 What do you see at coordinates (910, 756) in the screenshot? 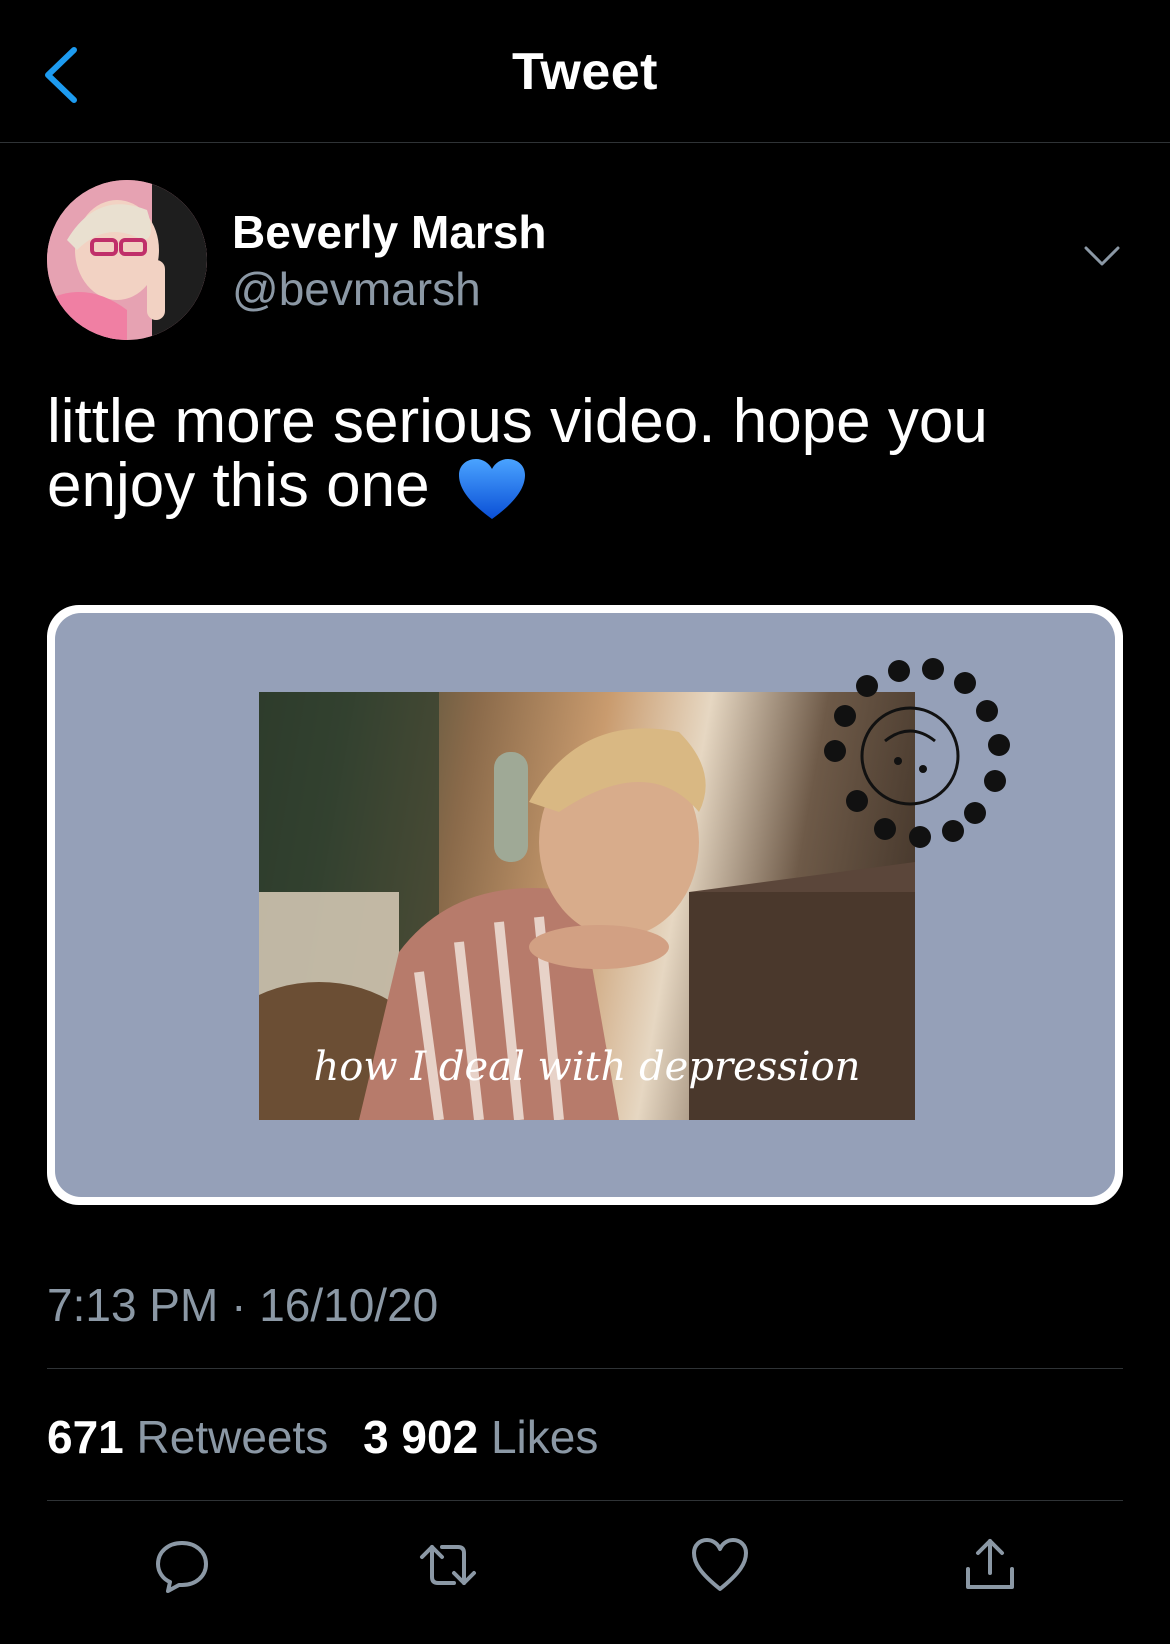
I see `feeling-days-logo` at bounding box center [910, 756].